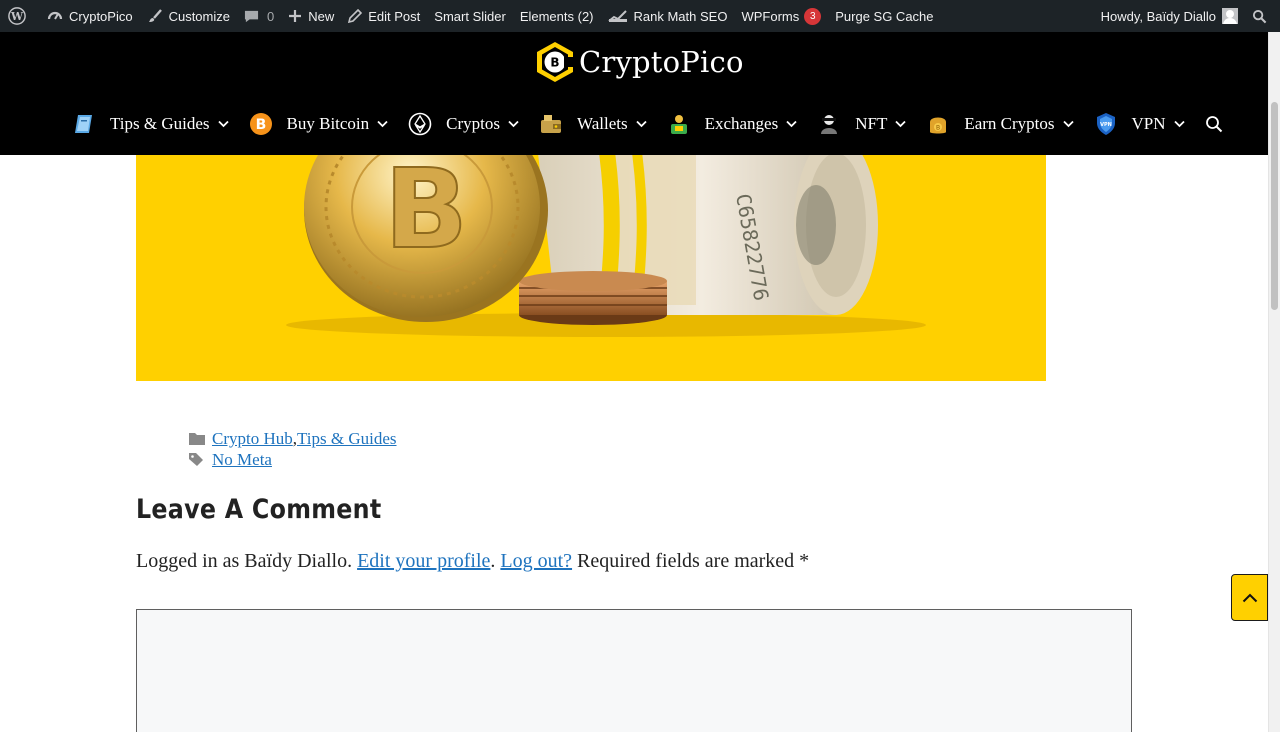 The image size is (1280, 732). What do you see at coordinates (680, 16) in the screenshot?
I see `ab-rank-math-label: Rank Math SEO` at bounding box center [680, 16].